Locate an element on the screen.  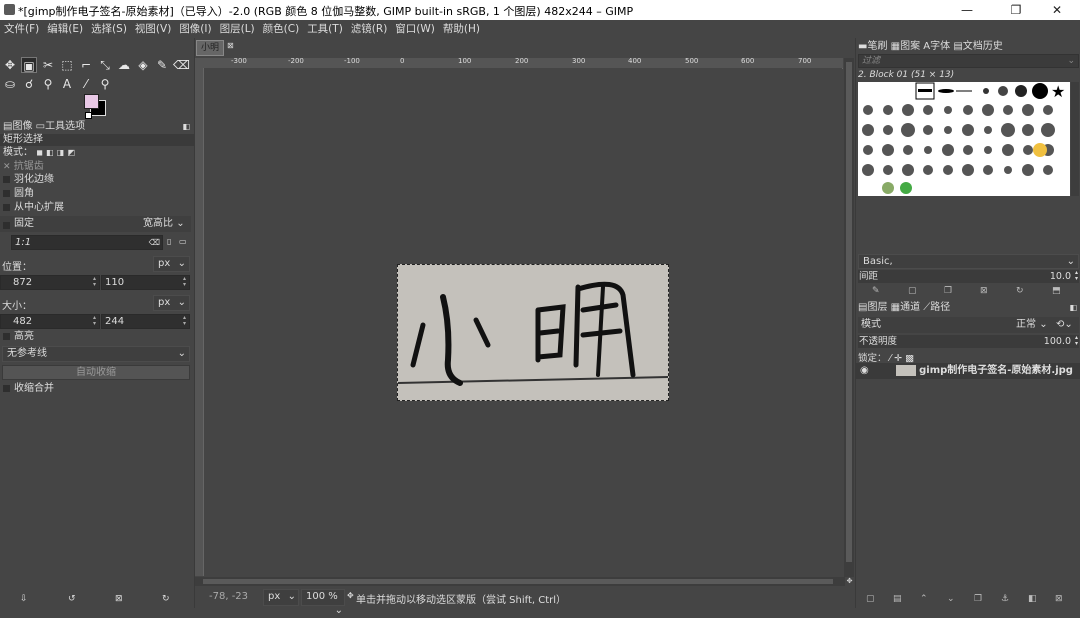
vertical-scrollbar is located at coordinates (849, 317).